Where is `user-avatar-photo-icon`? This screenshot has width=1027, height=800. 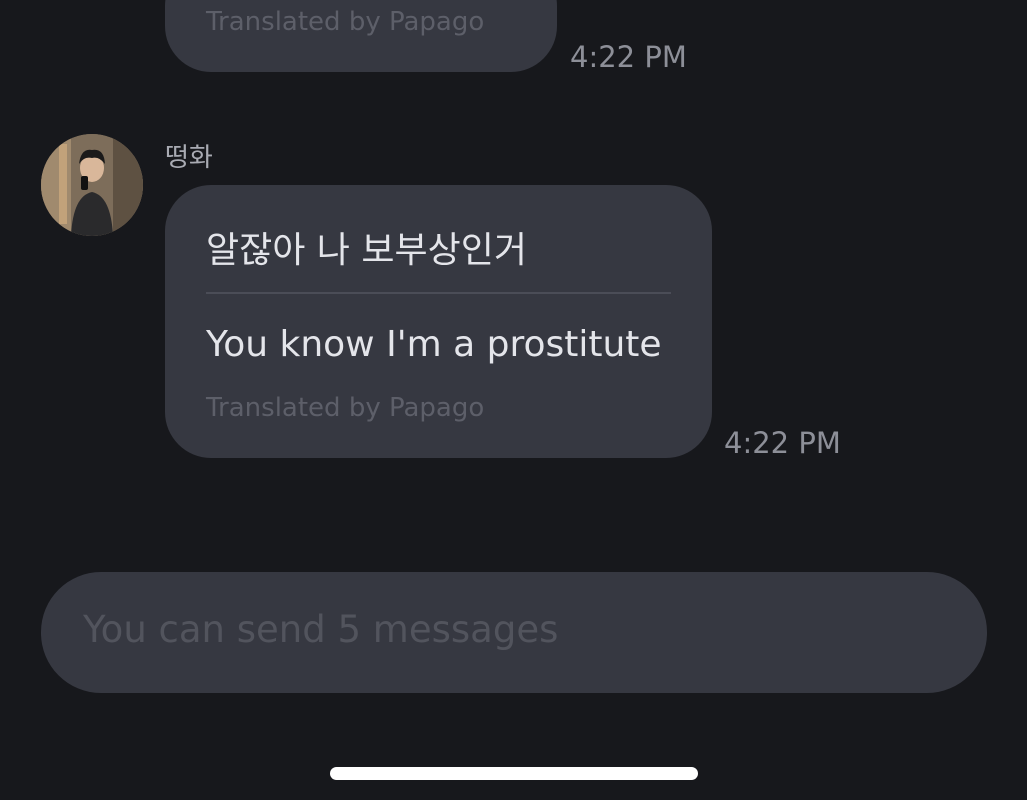
user-avatar-photo-icon is located at coordinates (92, 185).